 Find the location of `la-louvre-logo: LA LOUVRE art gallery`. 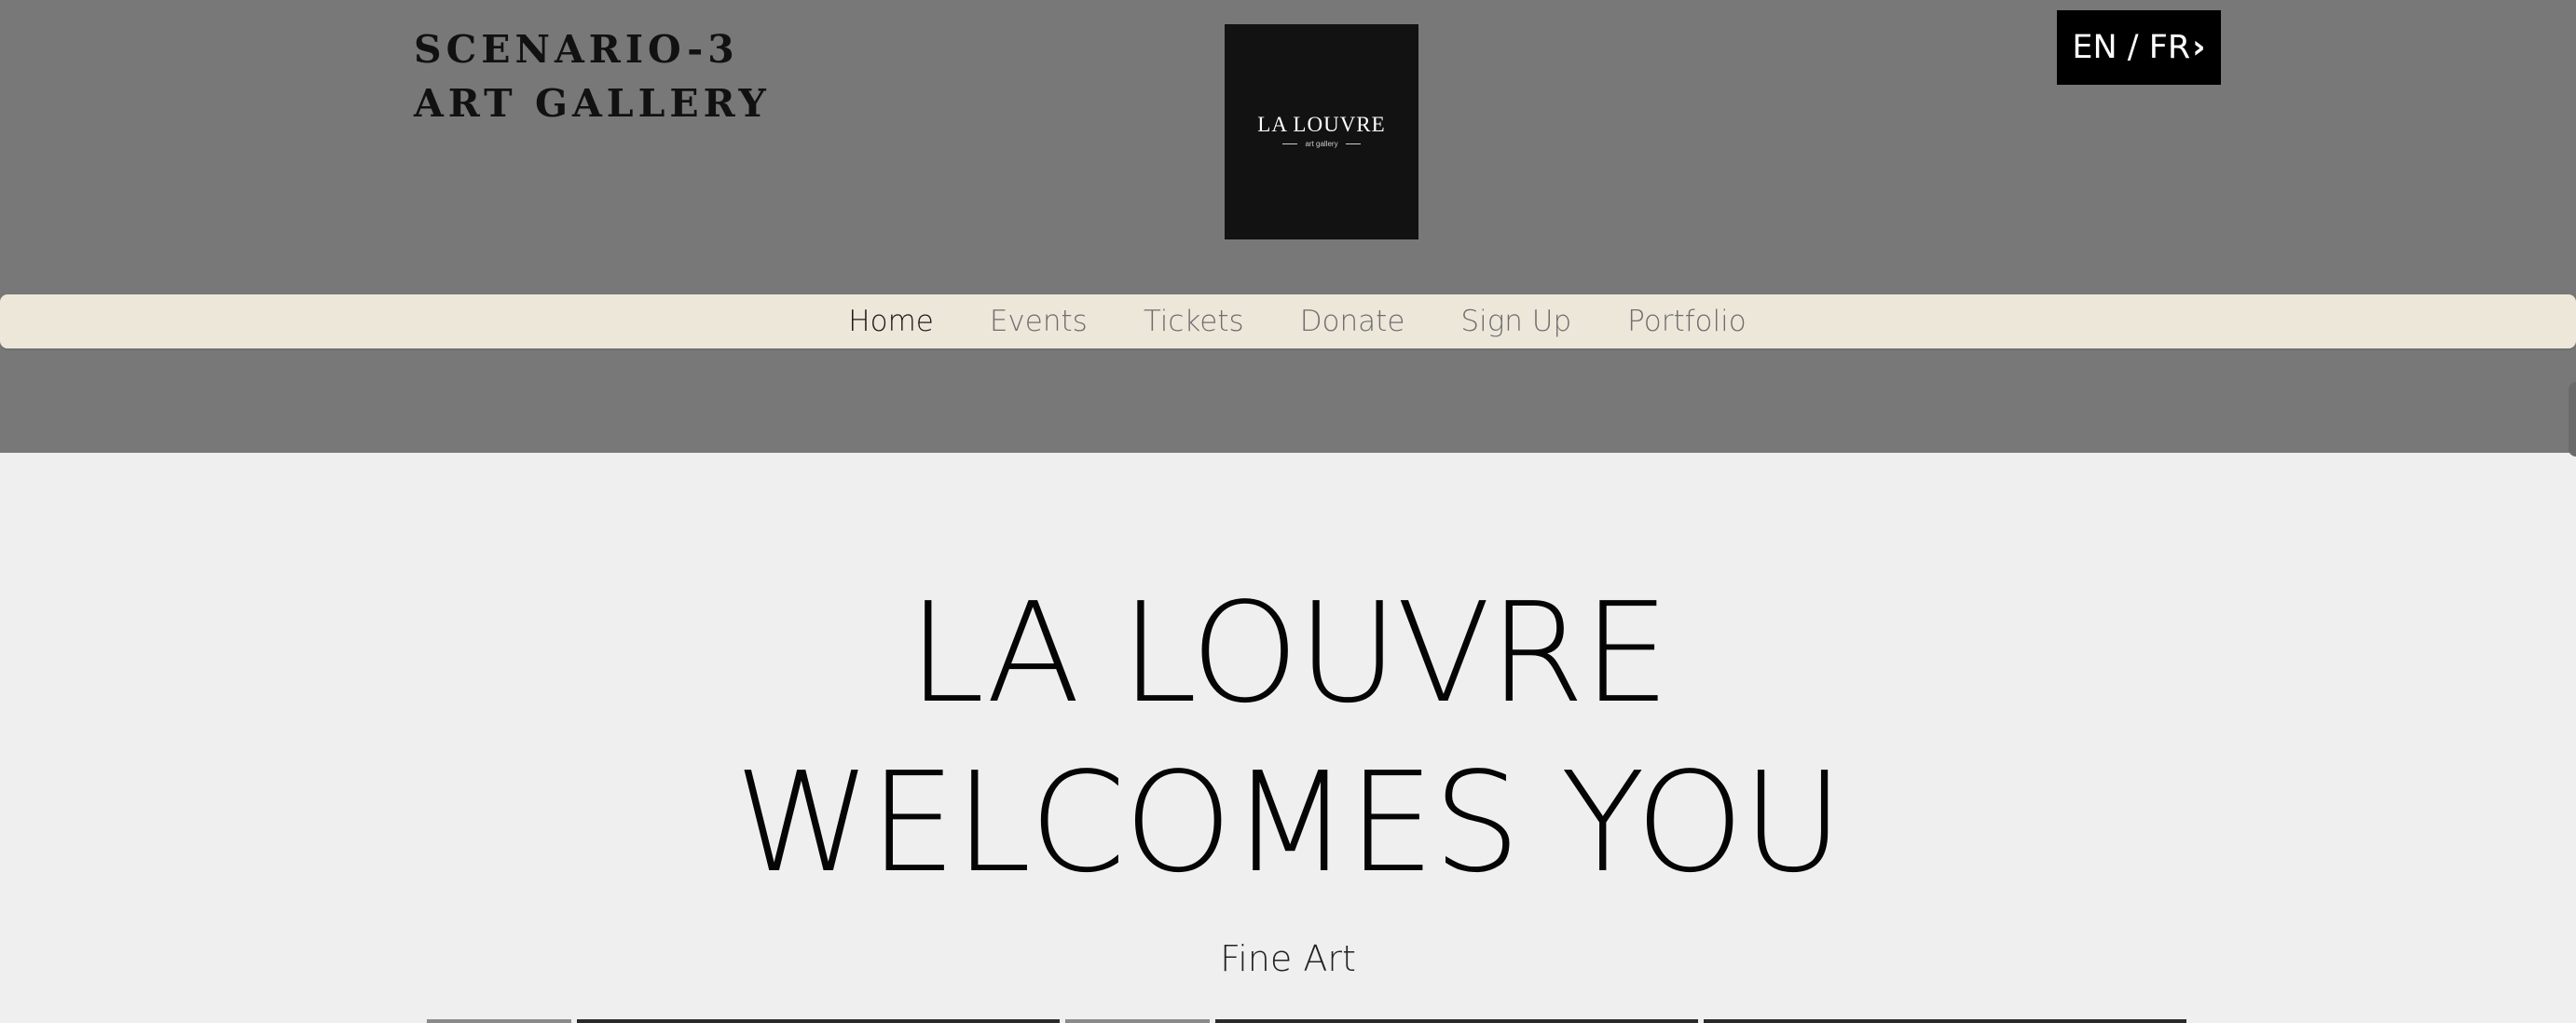

la-louvre-logo: LA LOUVRE art gallery is located at coordinates (1321, 131).